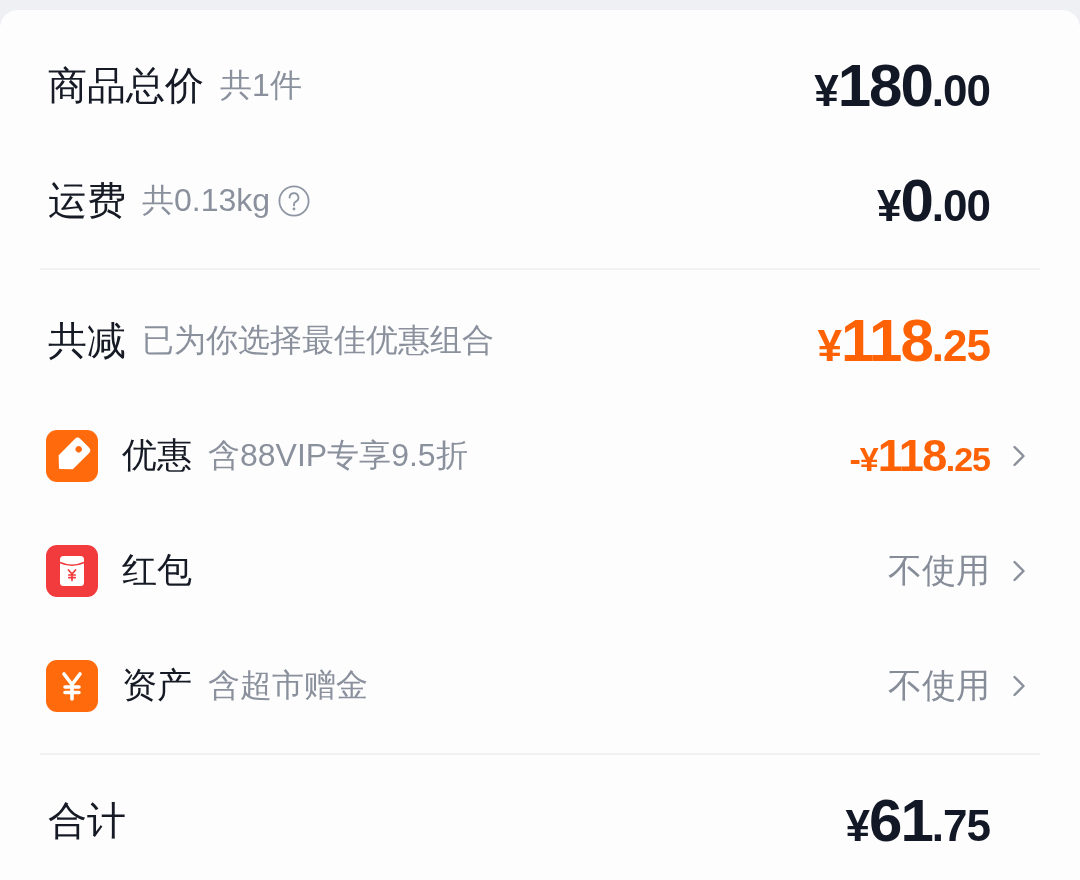  Describe the element at coordinates (903, 340) in the screenshot. I see `discount-total-amount: ¥118.25` at that location.